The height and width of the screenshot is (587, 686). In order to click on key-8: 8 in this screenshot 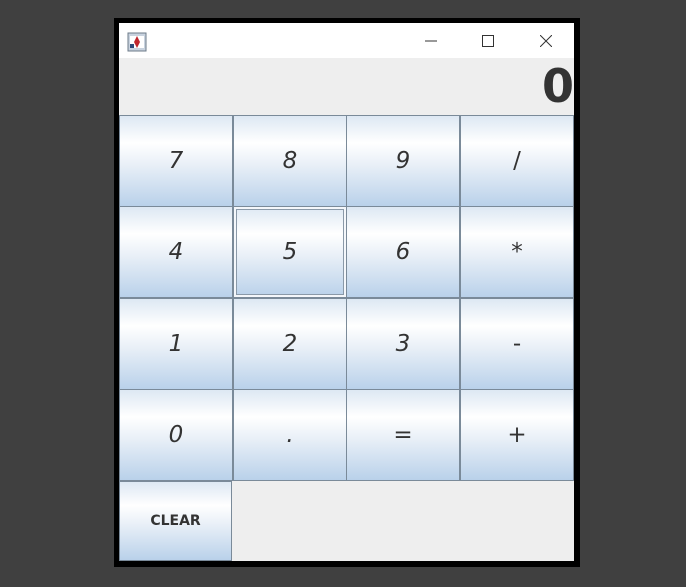, I will do `click(290, 161)`.